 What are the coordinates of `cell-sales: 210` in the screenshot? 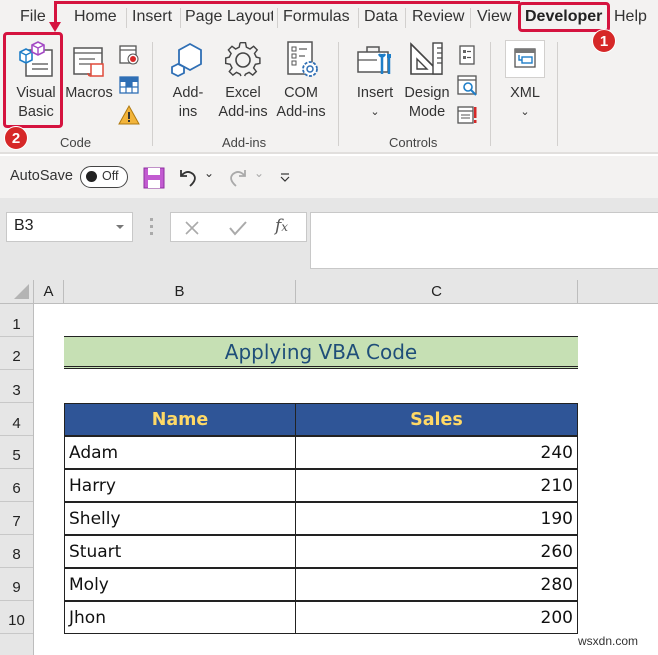 It's located at (436, 485).